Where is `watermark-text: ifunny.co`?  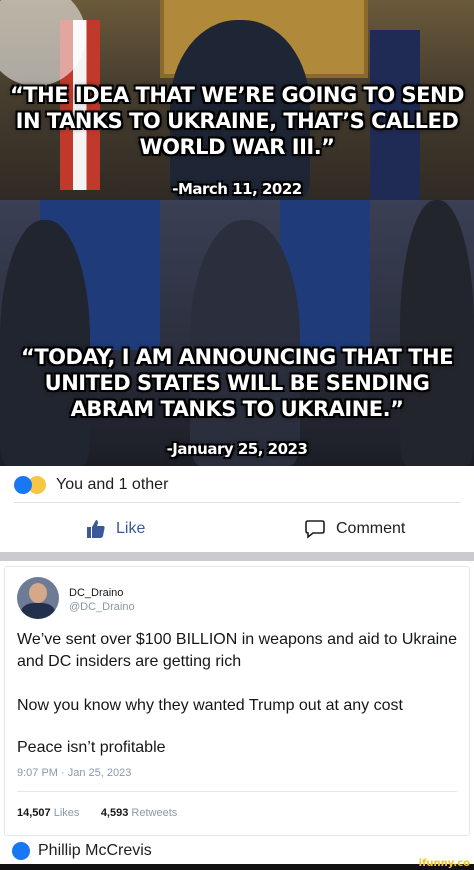
watermark-text: ifunny.co is located at coordinates (444, 863).